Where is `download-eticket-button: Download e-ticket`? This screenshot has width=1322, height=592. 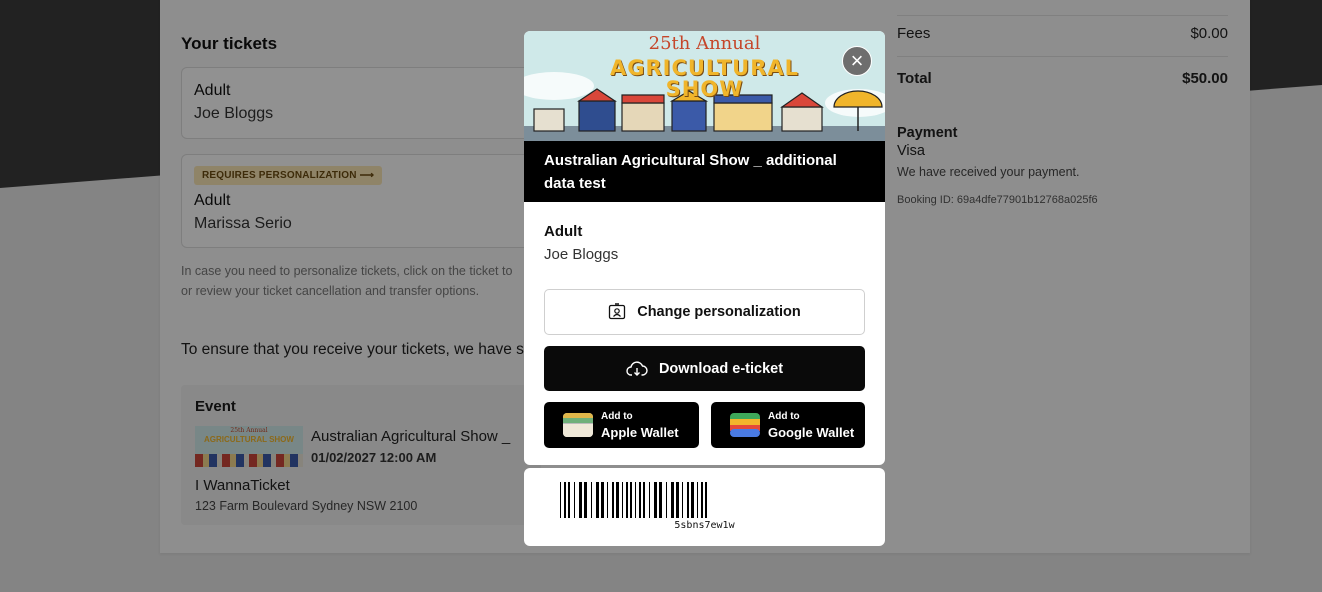 download-eticket-button: Download e-ticket is located at coordinates (704, 368).